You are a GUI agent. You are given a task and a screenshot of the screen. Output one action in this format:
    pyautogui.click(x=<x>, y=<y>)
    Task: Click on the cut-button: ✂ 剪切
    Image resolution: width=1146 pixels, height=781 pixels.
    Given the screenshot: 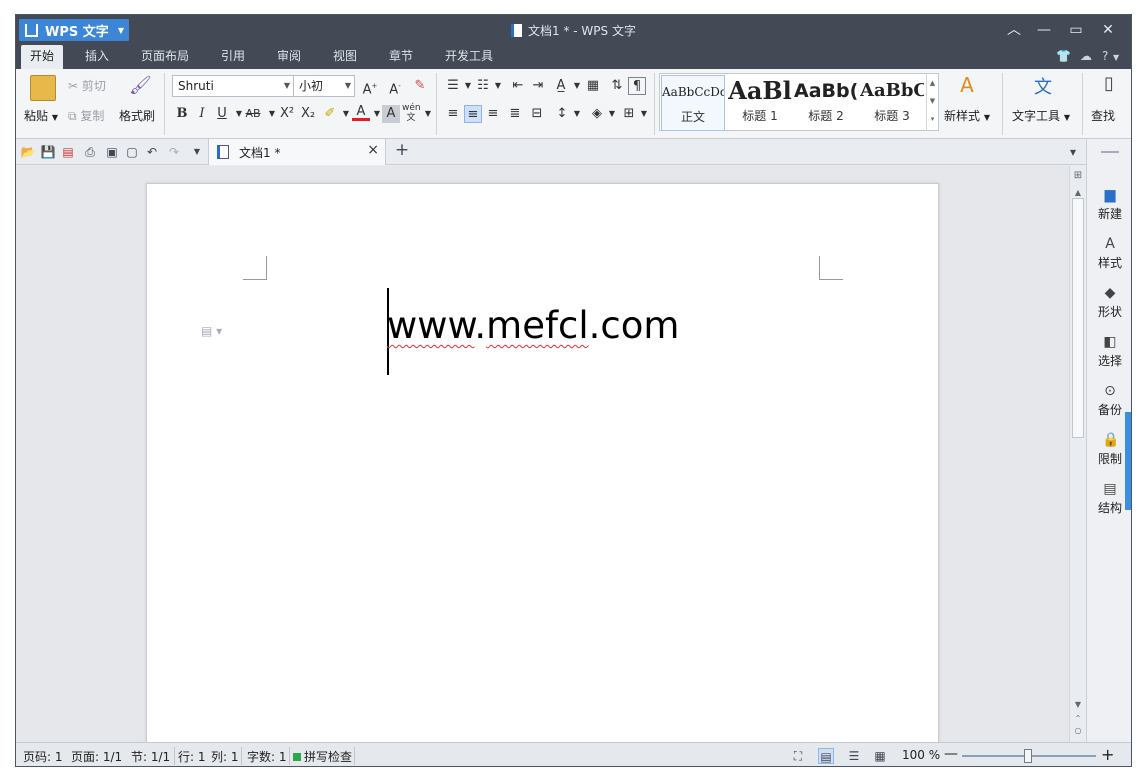 What is the action you would take?
    pyautogui.click(x=87, y=85)
    